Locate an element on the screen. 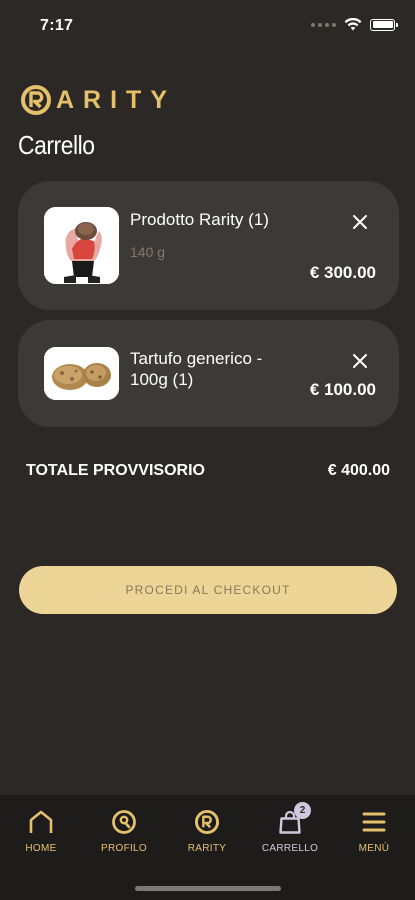 This screenshot has width=415, height=900. cart-item: Tartufo generico - 100g (1) € 100.00 is located at coordinates (208, 373).